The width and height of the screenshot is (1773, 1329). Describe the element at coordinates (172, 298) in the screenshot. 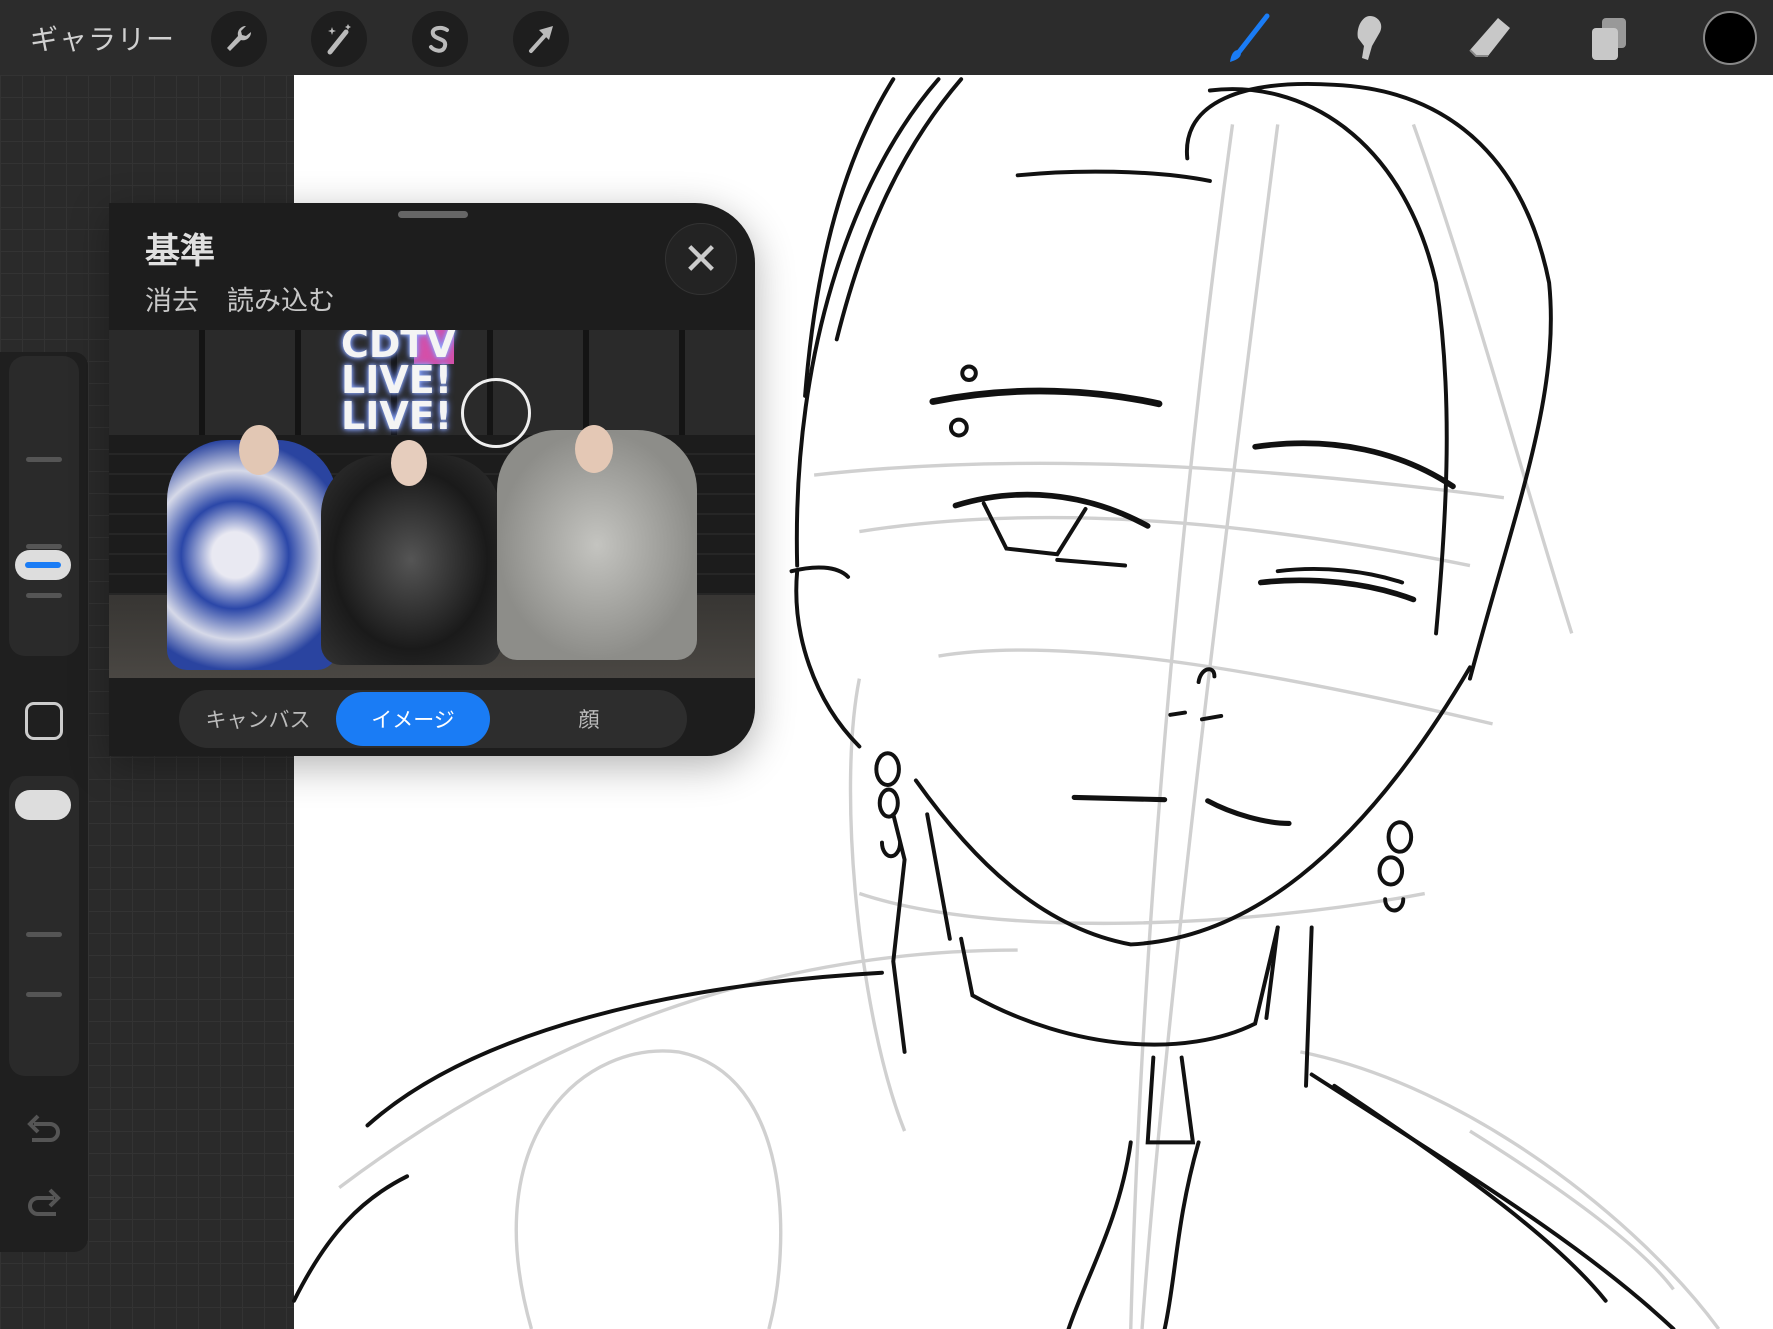

I see `clear-button: 消去` at that location.